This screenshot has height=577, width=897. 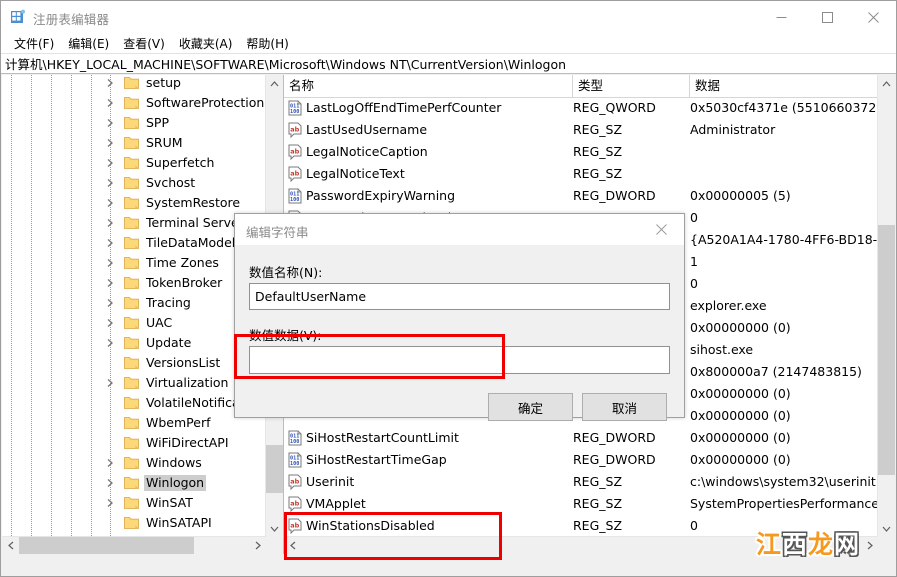 I want to click on list-scrollbar-thumb, so click(x=886, y=350).